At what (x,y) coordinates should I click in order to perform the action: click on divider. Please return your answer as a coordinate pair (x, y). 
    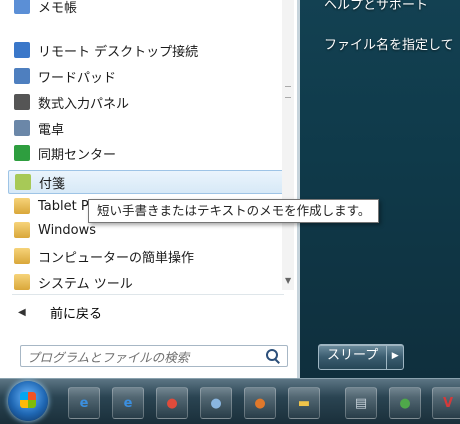
    Looking at the image, I should click on (148, 294).